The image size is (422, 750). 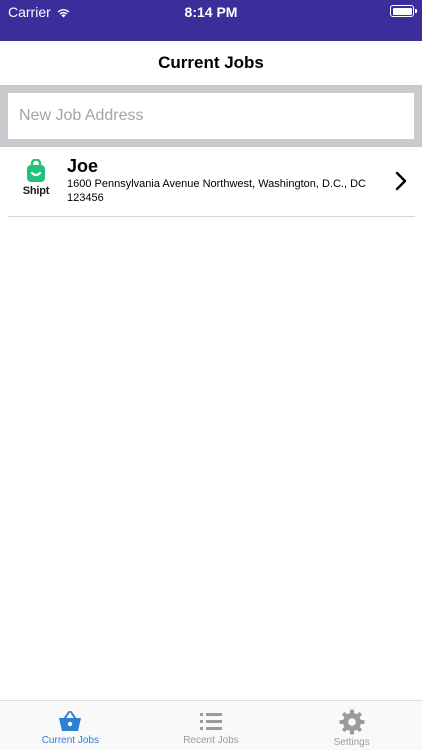 I want to click on job-name: Joe, so click(x=83, y=166).